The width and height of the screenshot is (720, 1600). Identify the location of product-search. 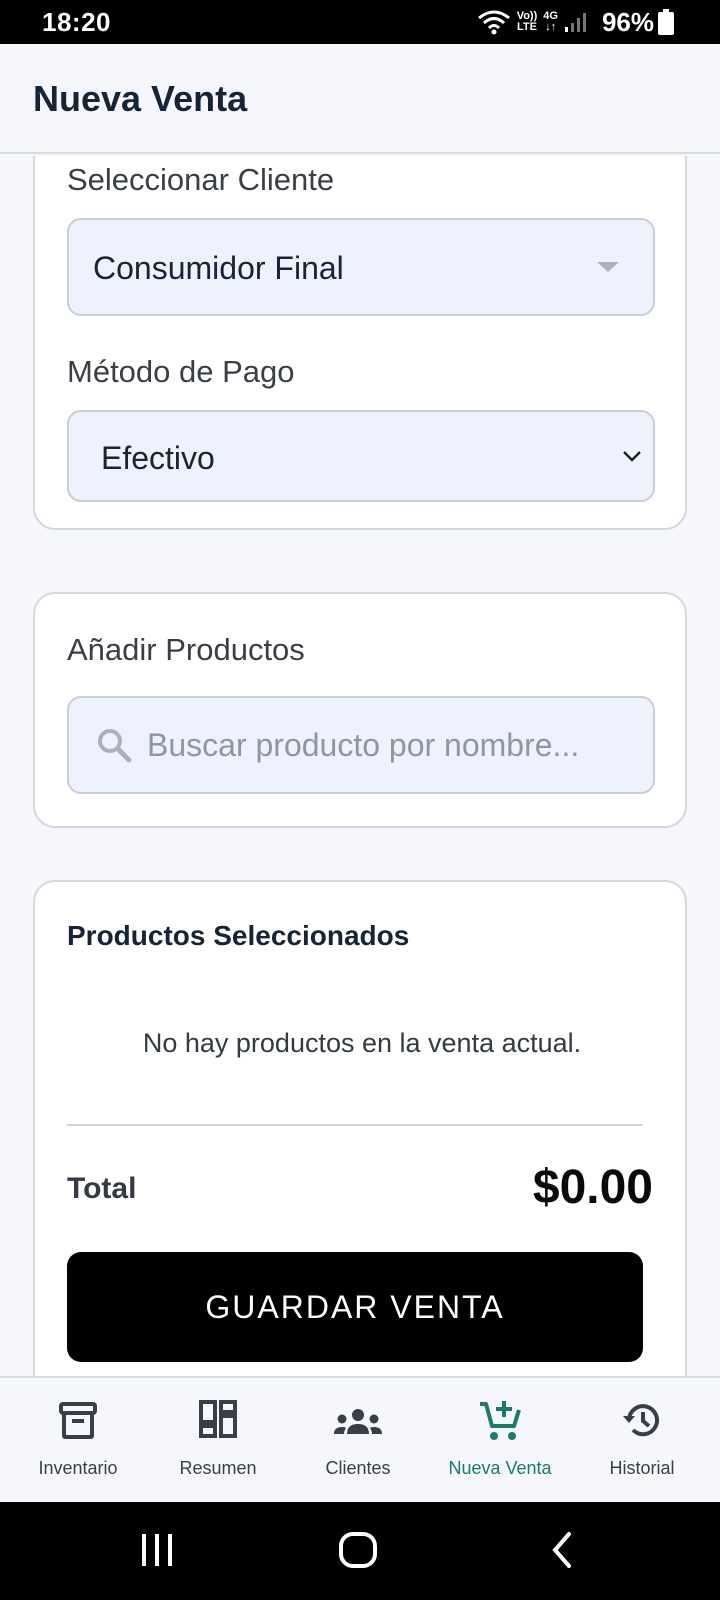
(361, 745).